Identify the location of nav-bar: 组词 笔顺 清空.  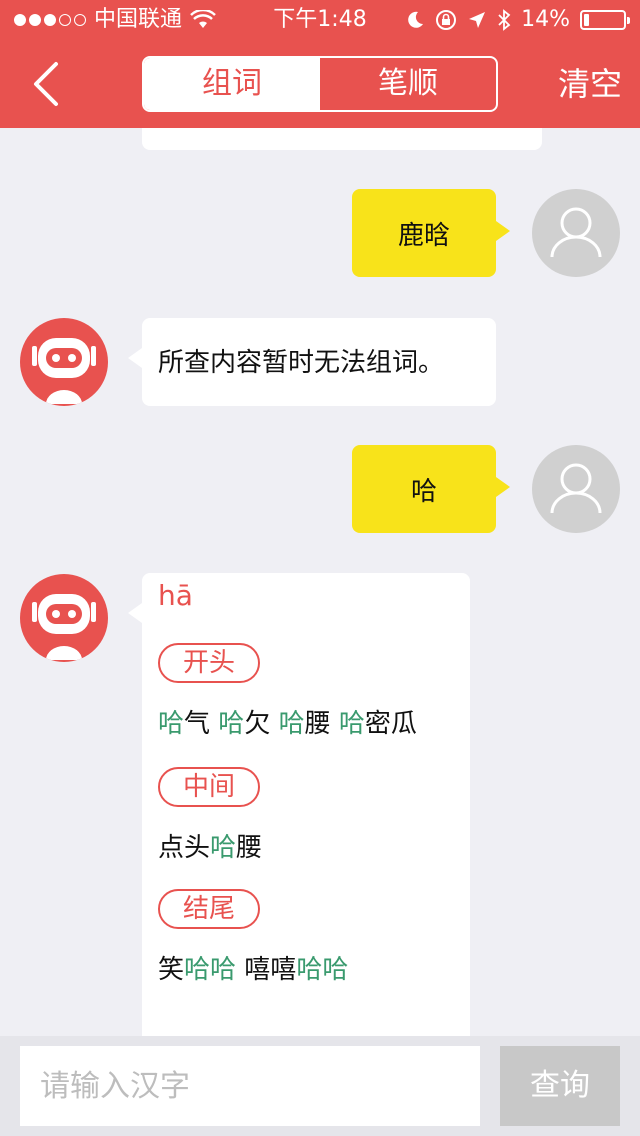
(320, 84).